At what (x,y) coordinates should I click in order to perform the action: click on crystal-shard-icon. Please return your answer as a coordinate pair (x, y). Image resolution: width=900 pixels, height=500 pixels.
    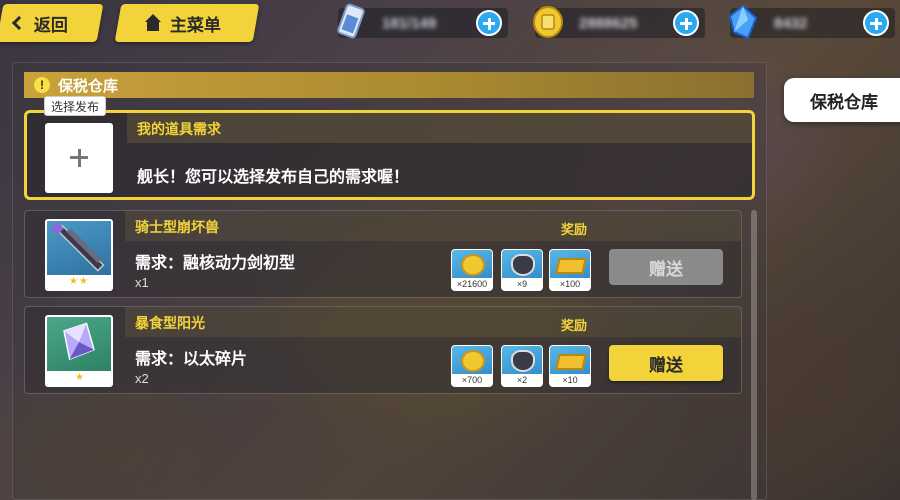
    Looking at the image, I should click on (79, 341).